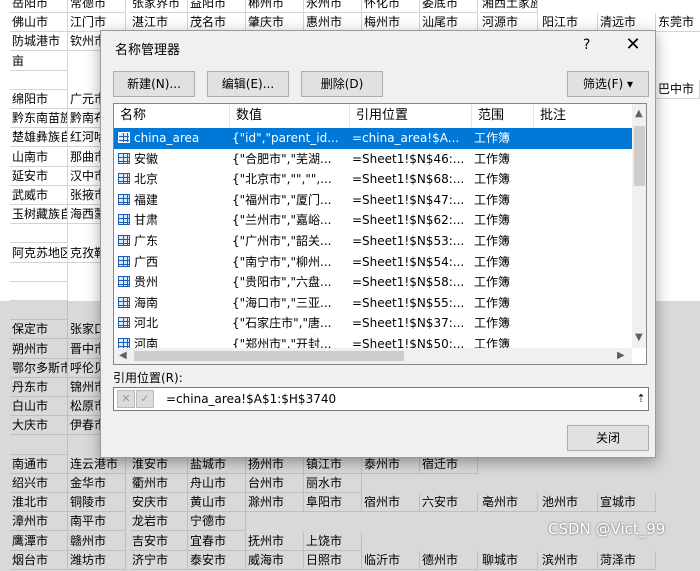 The image size is (700, 571). What do you see at coordinates (275, 483) in the screenshot?
I see `sheet-cell: 台州市` at bounding box center [275, 483].